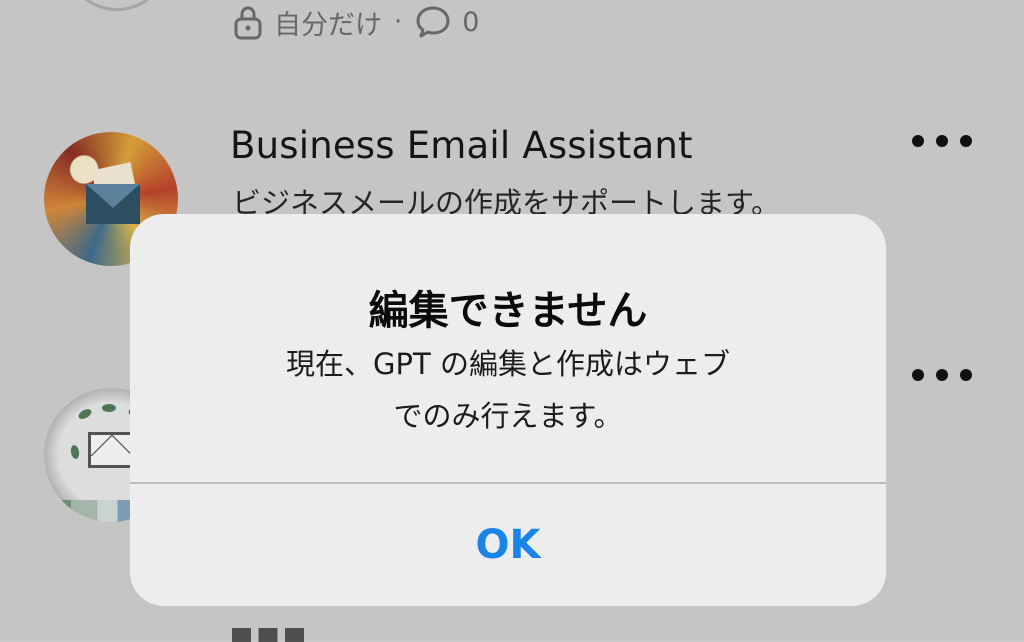  What do you see at coordinates (508, 311) in the screenshot?
I see `dialog-title: 編集できません` at bounding box center [508, 311].